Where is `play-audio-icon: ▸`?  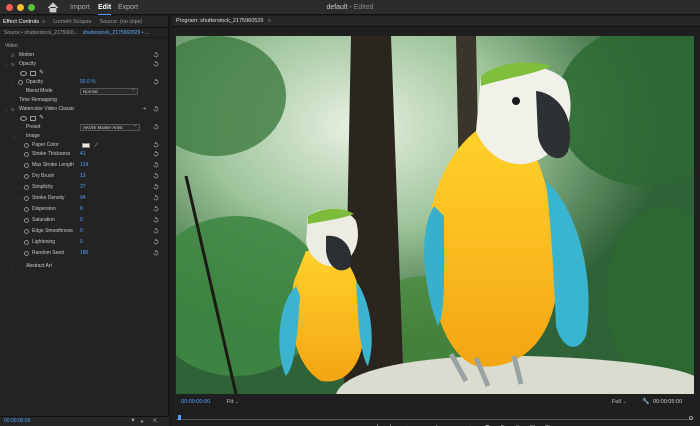 play-audio-icon: ▸ is located at coordinates (142, 421).